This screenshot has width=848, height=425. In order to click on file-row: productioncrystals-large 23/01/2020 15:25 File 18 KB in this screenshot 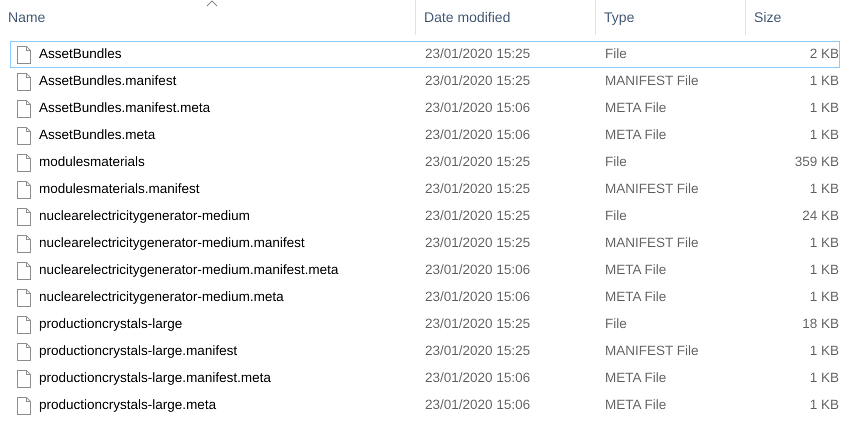, I will do `click(425, 324)`.